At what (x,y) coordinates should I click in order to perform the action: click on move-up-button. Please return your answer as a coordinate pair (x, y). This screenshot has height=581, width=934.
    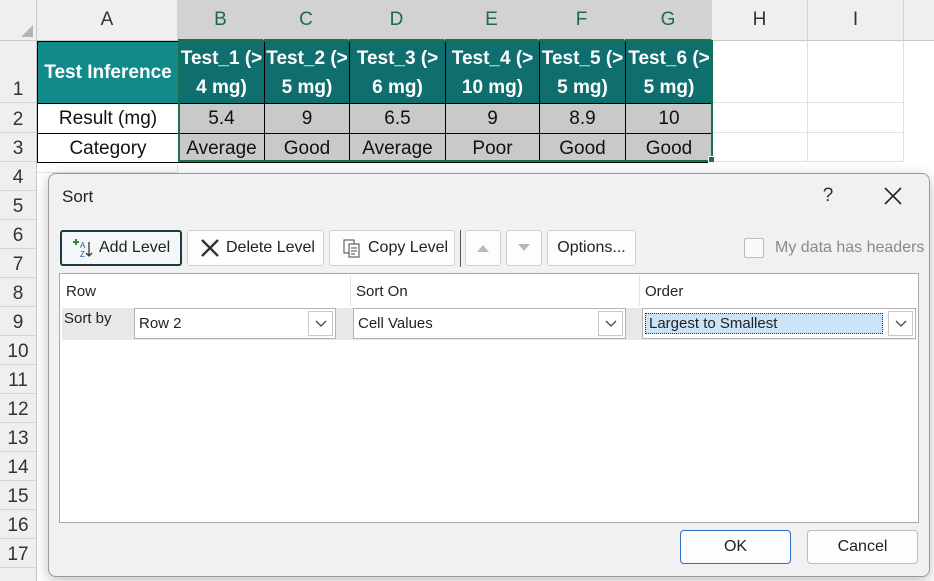
    Looking at the image, I should click on (483, 248).